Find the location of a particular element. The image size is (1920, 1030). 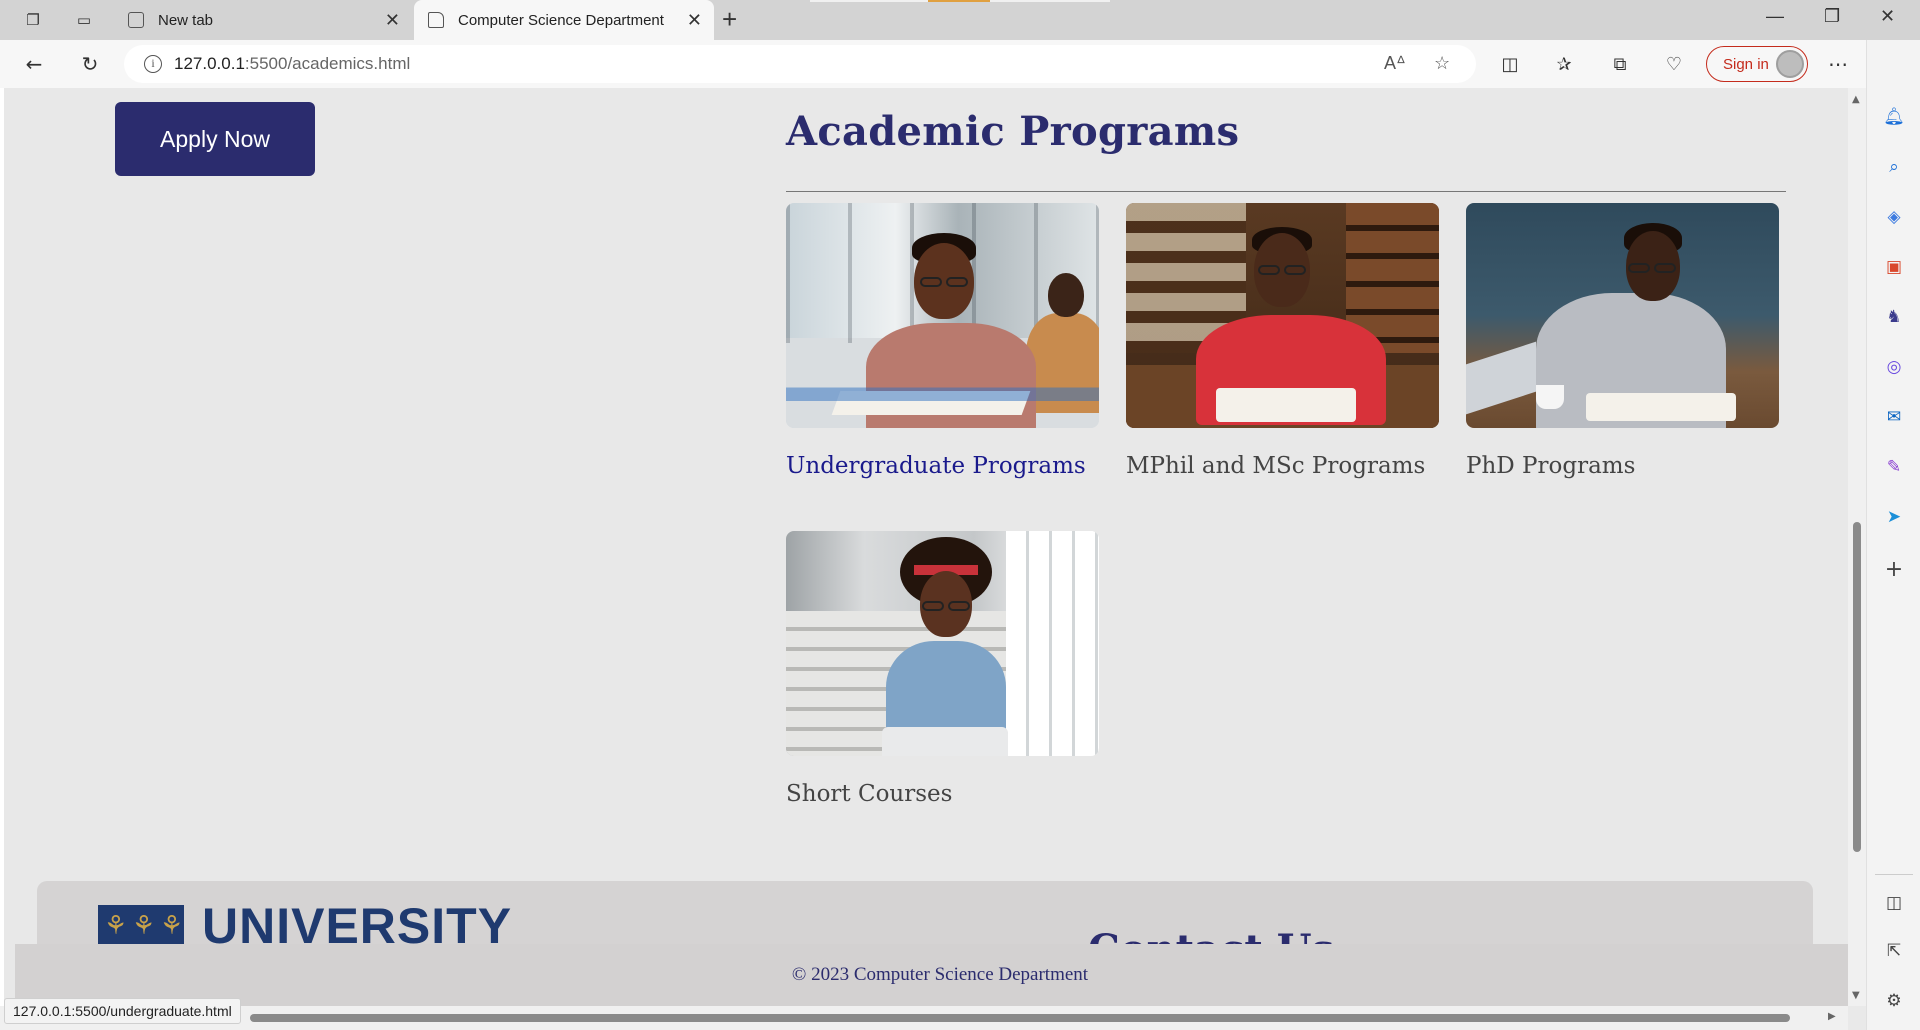

vertical-scrollbar: ▲ ▼ is located at coordinates (1857, 547).